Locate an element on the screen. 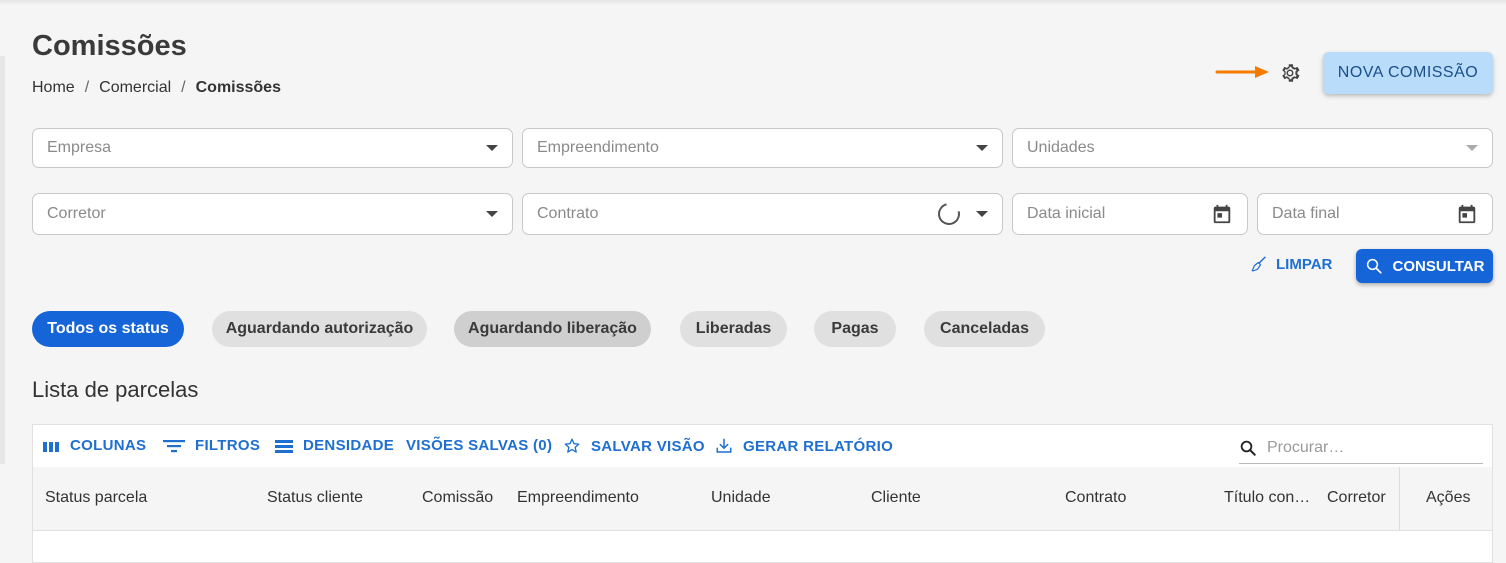  breadcrumb: Home / Comercial / Comissões is located at coordinates (156, 88).